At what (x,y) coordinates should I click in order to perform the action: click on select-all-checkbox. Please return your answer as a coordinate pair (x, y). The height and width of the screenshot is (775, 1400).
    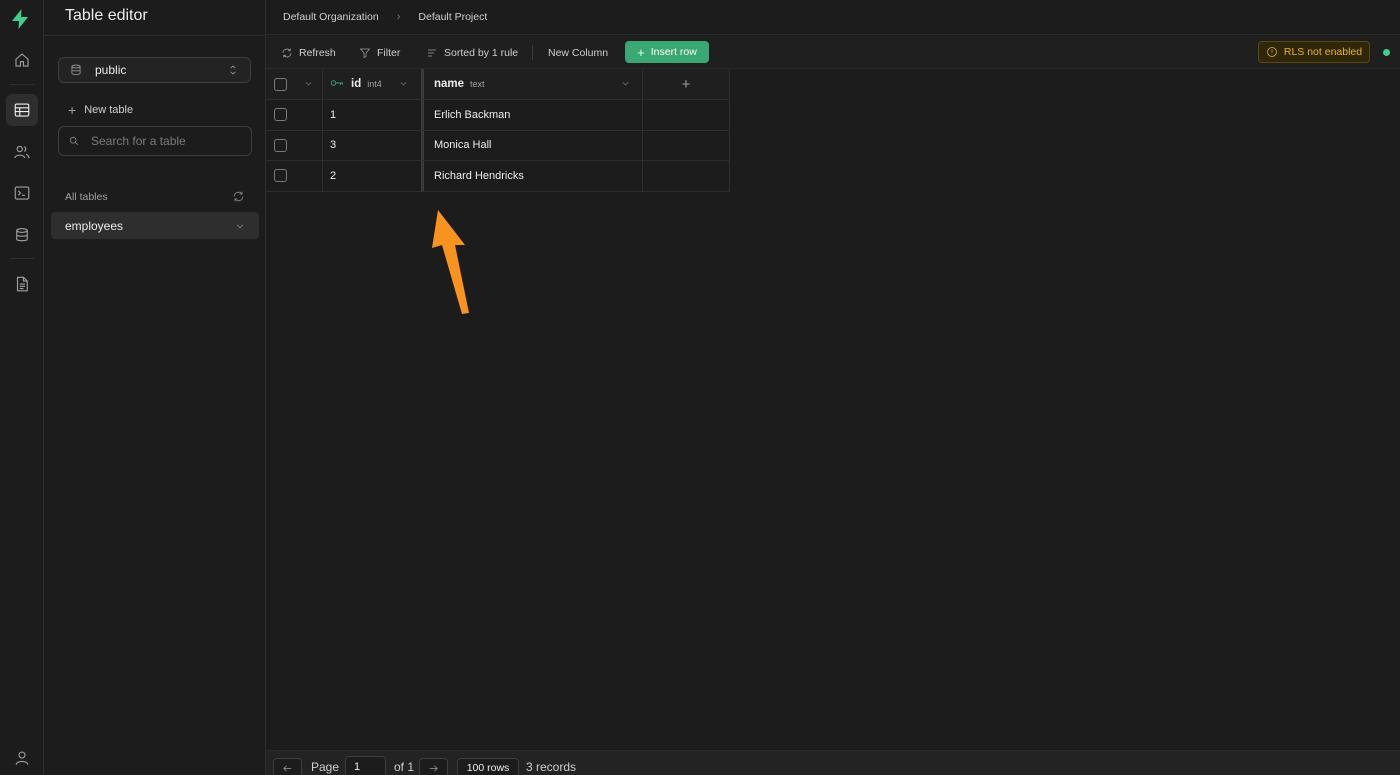
    Looking at the image, I should click on (280, 84).